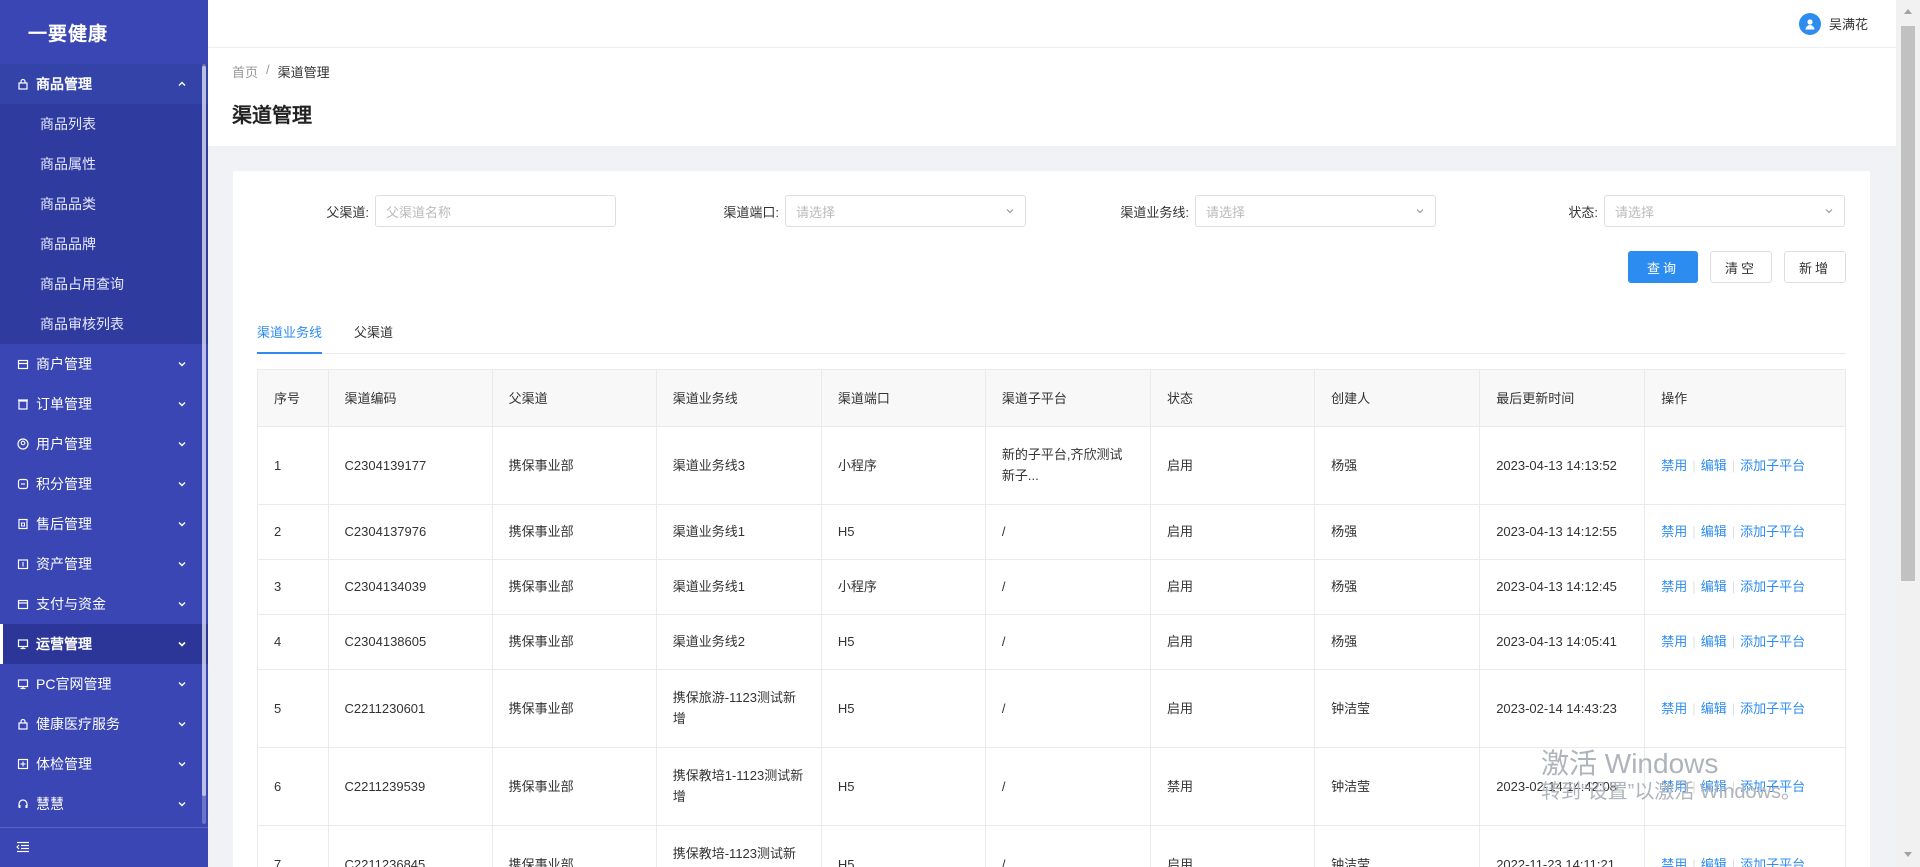  Describe the element at coordinates (104, 324) in the screenshot. I see `sidebar-subitem-product-review: 商品审核列表` at that location.